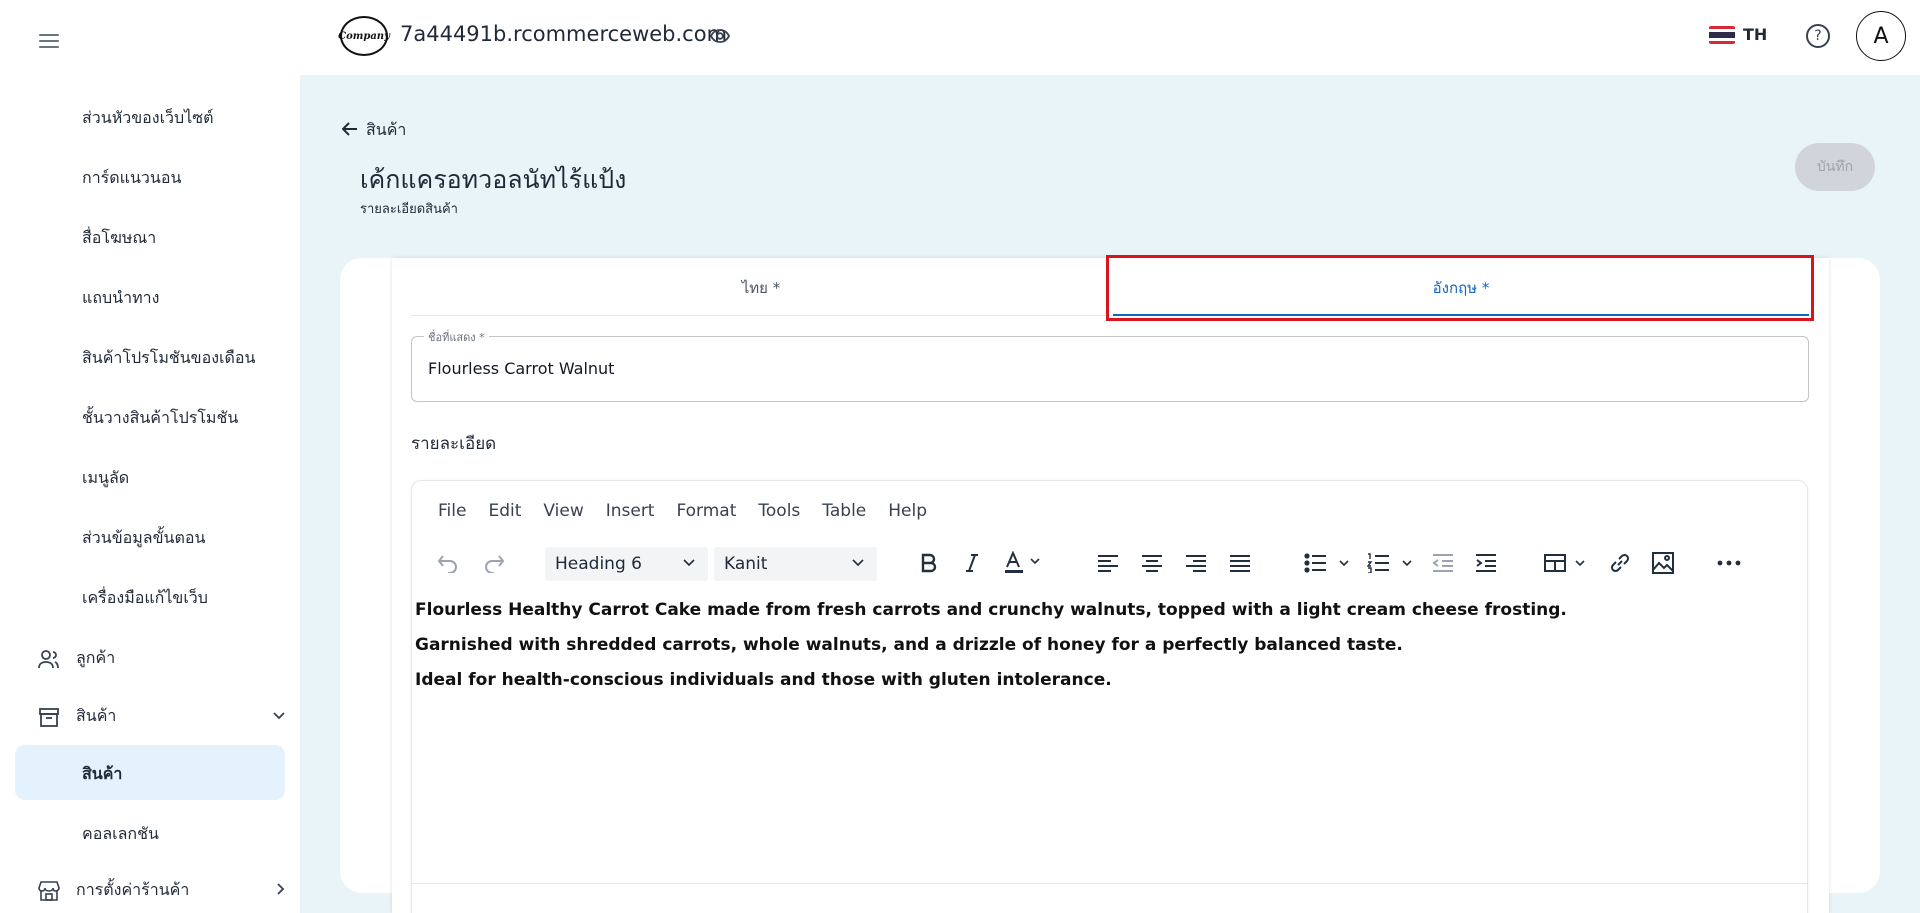 This screenshot has height=913, width=1920. I want to click on arrow-left-icon, so click(349, 130).